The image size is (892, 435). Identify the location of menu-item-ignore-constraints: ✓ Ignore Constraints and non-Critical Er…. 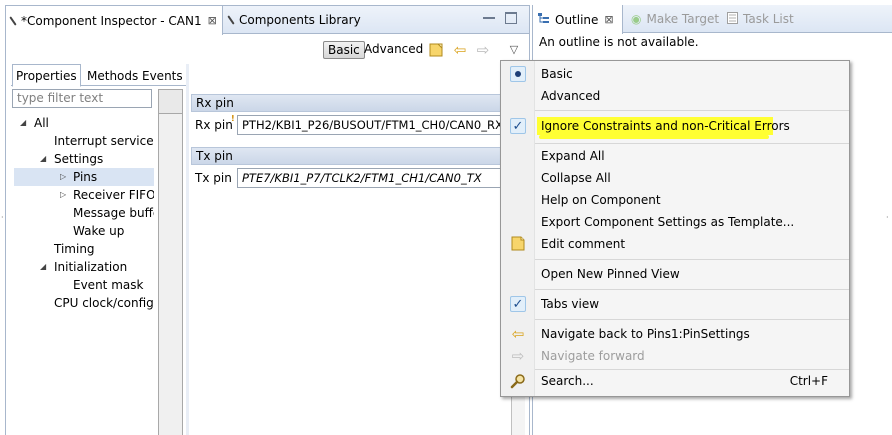
(675, 126).